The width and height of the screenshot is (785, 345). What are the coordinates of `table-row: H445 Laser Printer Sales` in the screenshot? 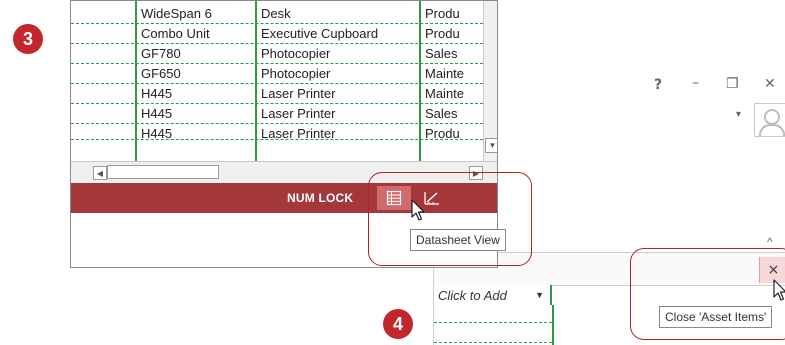 It's located at (277, 114).